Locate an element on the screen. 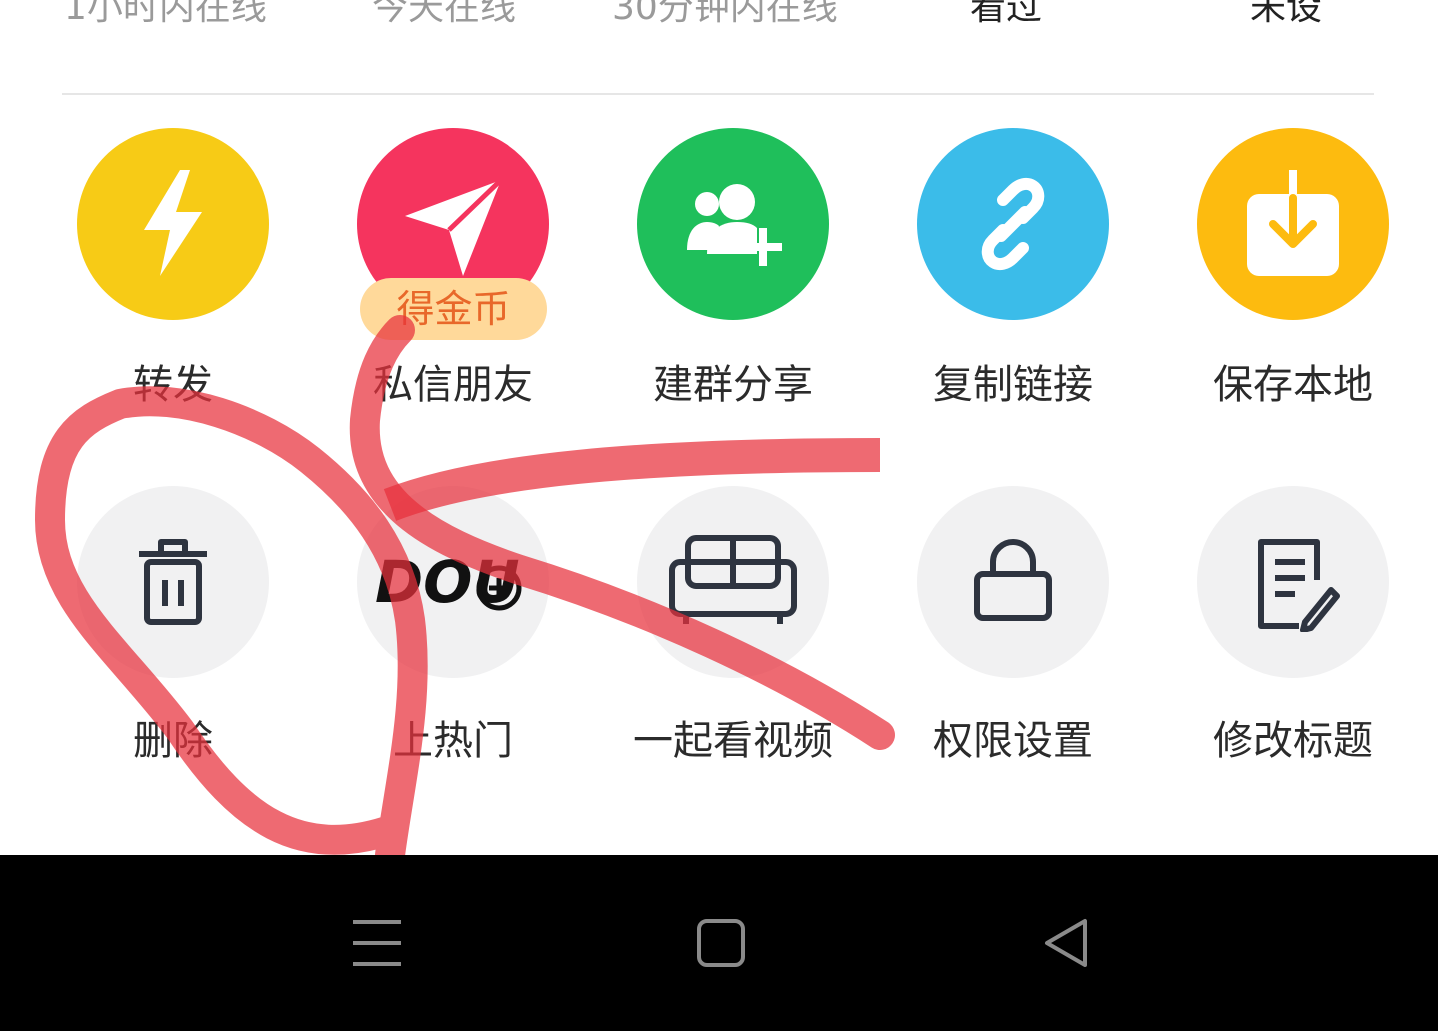 This screenshot has width=1438, height=1031. permission-settings-button: 权限设置 is located at coordinates (1013, 382).